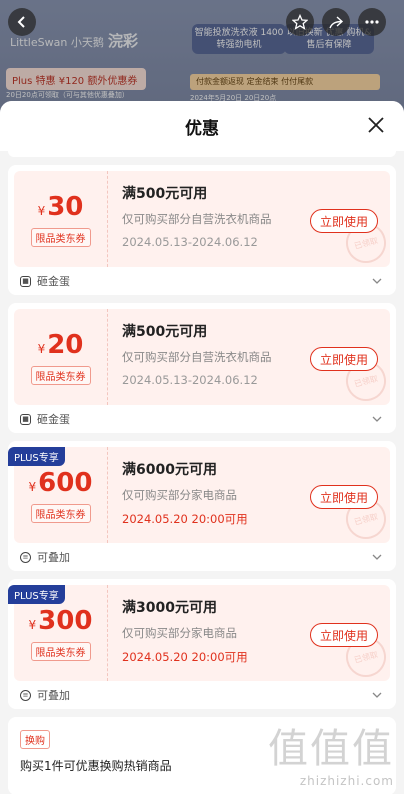 This screenshot has height=794, width=404. I want to click on close-icon, so click(376, 125).